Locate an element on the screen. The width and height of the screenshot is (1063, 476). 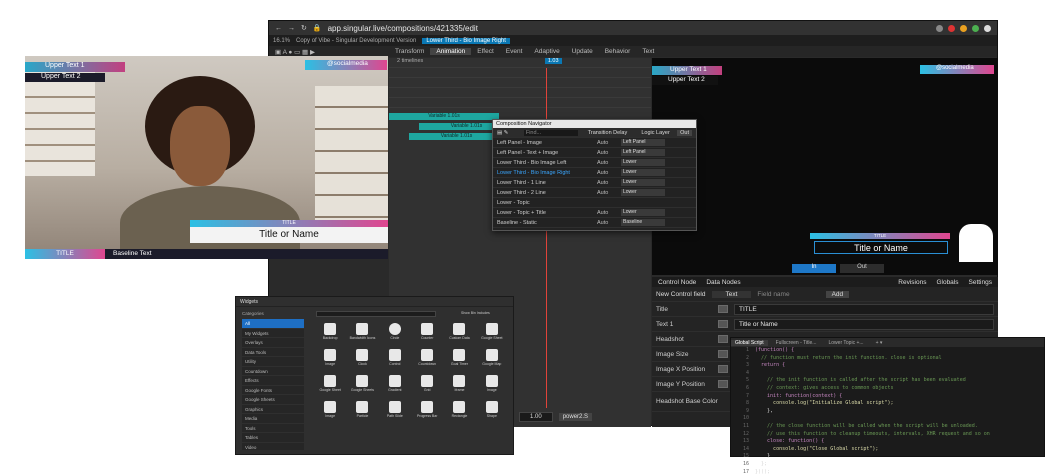
widget-item: Path Slide is located at coordinates (395, 411).